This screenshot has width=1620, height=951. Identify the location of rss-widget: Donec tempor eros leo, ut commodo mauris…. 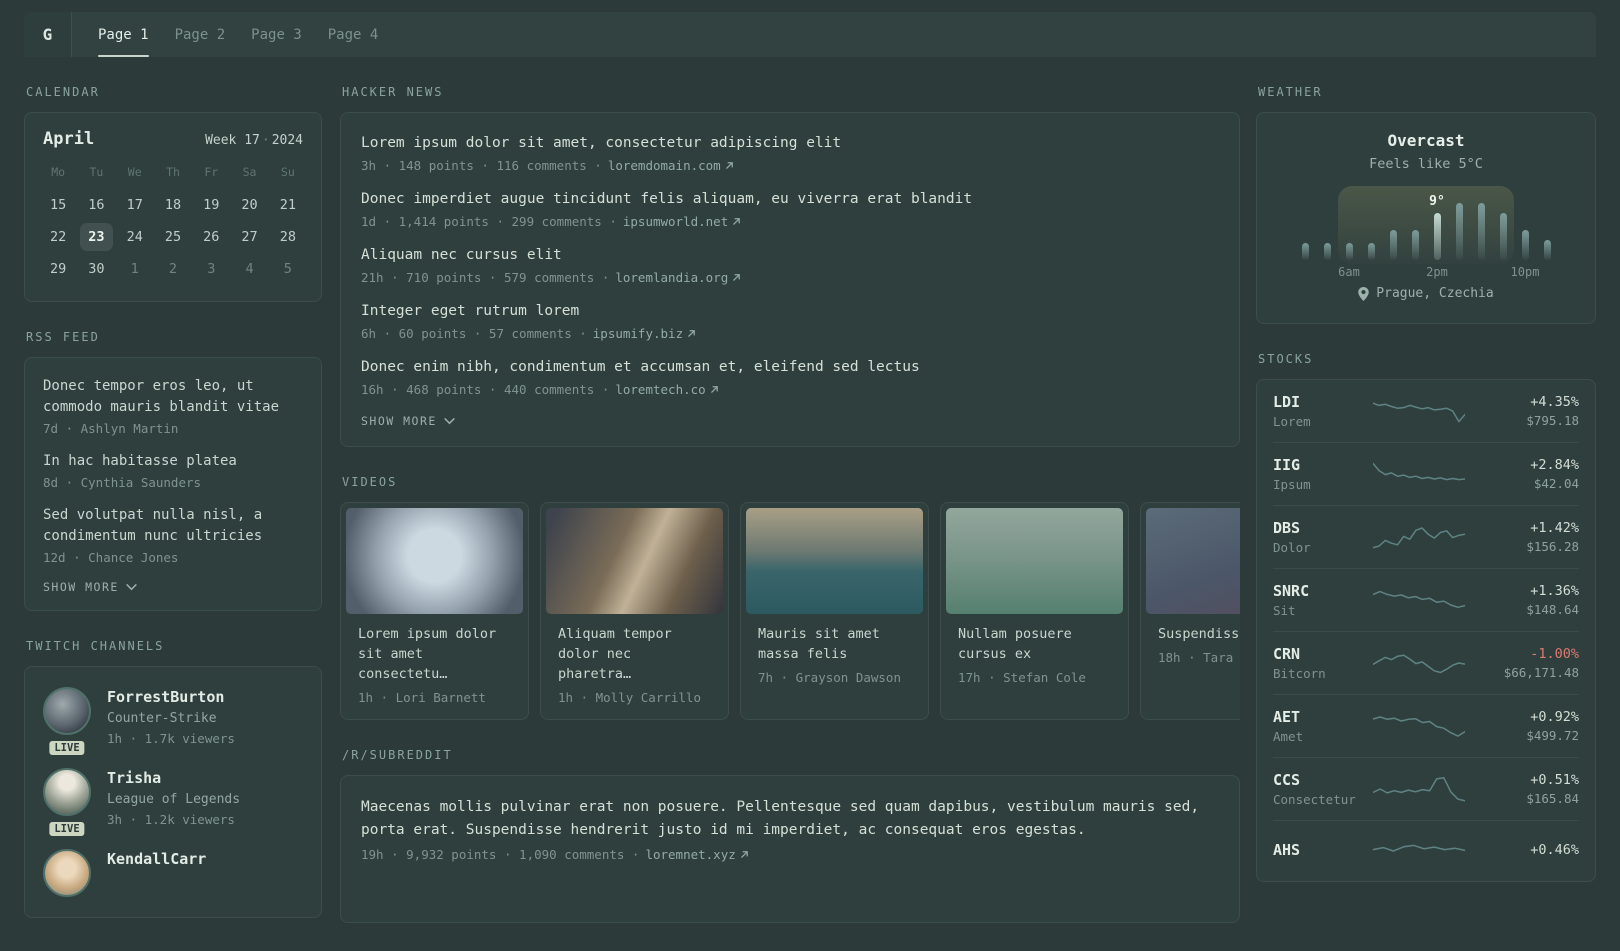
(173, 484).